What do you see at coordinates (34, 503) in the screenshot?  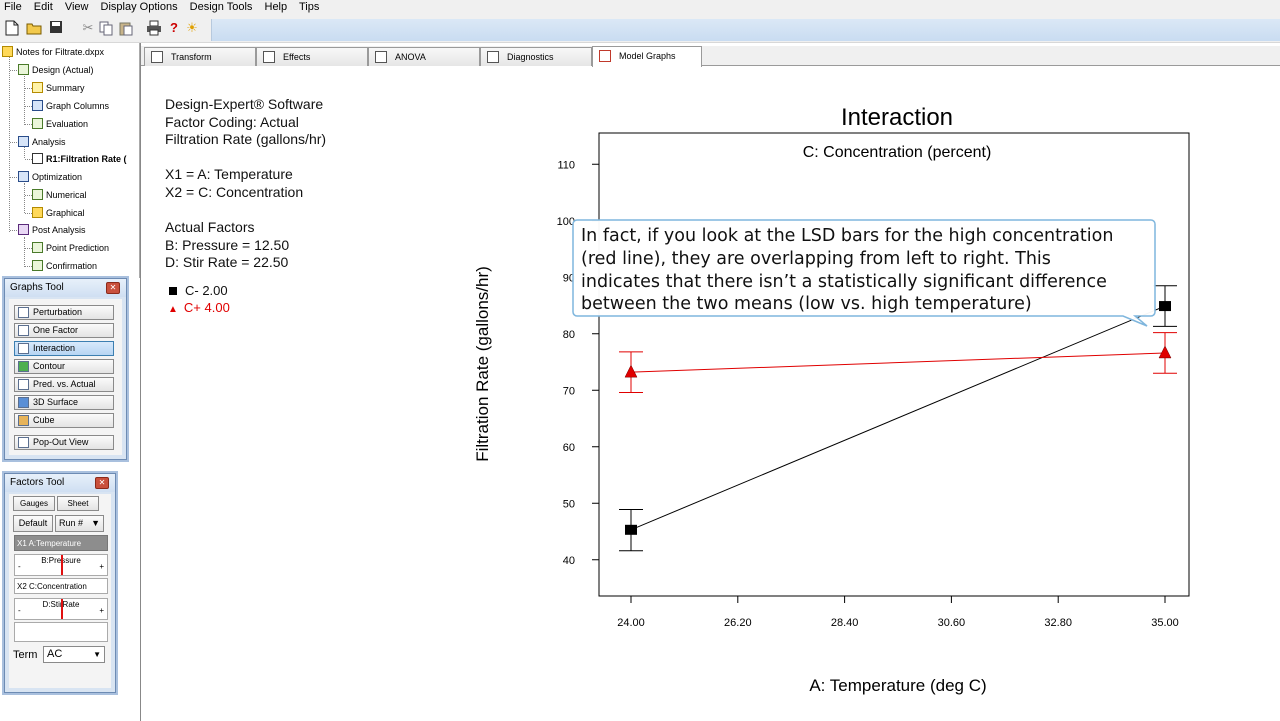 I see `gauges-tab: Gauges` at bounding box center [34, 503].